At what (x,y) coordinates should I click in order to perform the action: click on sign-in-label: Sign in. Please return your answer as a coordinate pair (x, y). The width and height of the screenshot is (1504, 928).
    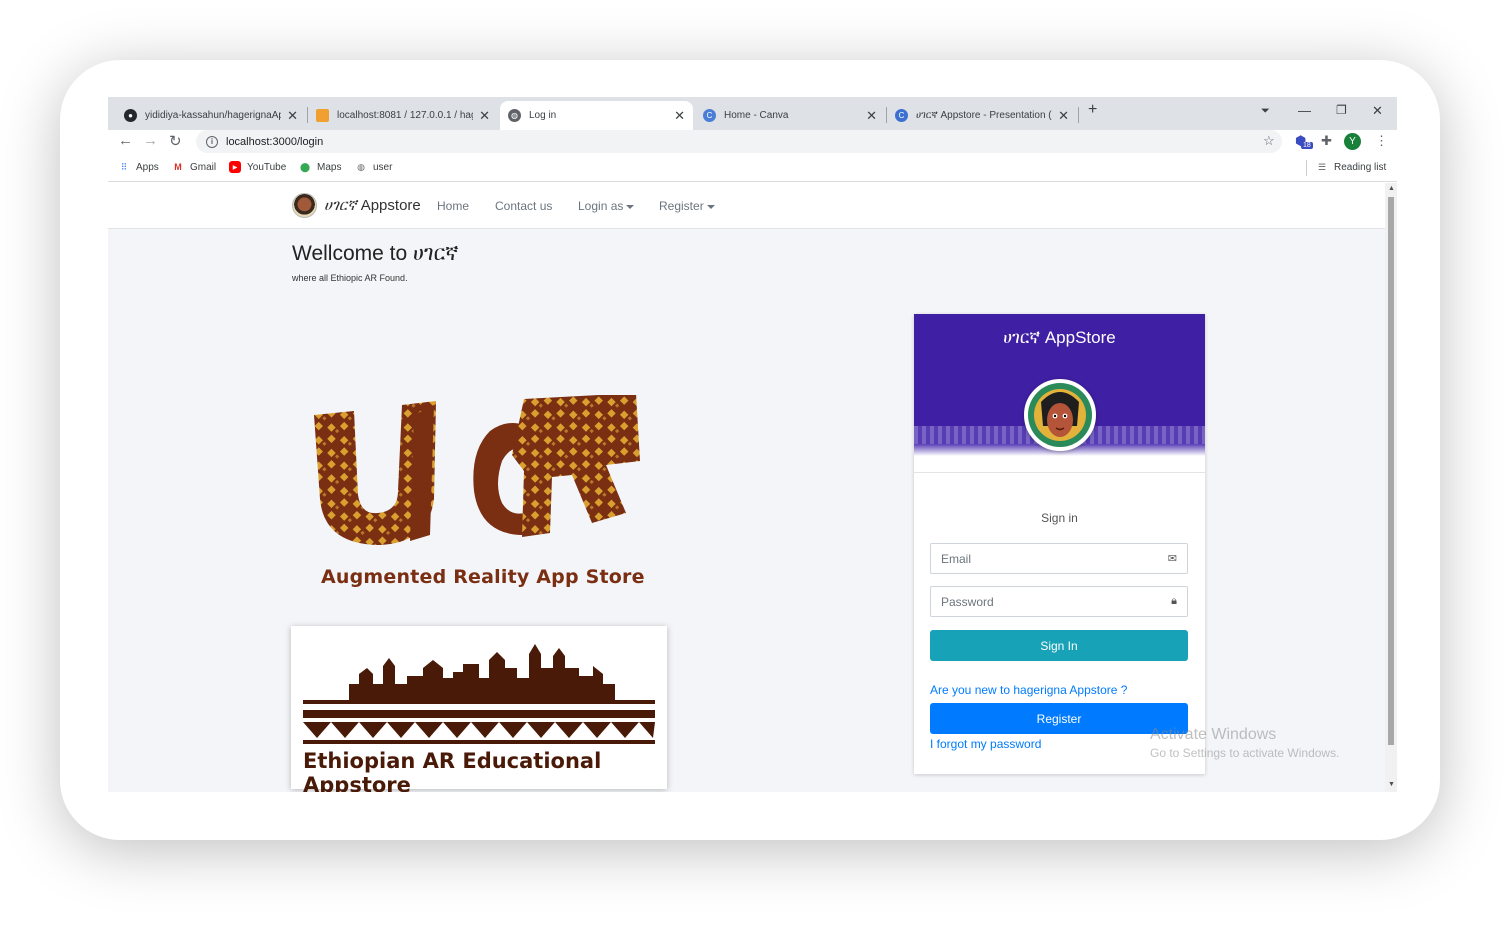
    Looking at the image, I should click on (1059, 518).